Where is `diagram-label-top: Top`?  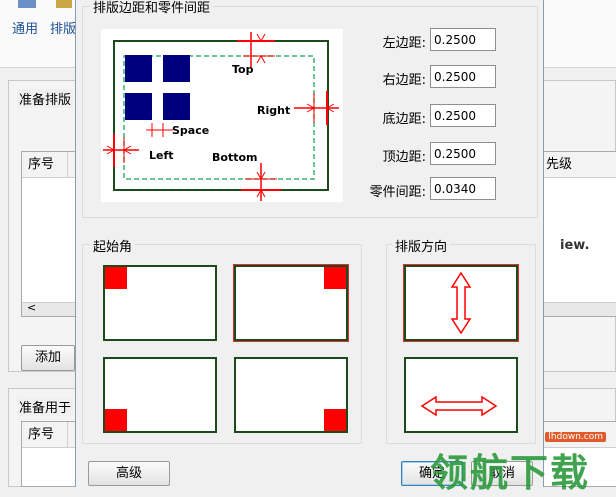 diagram-label-top: Top is located at coordinates (243, 69).